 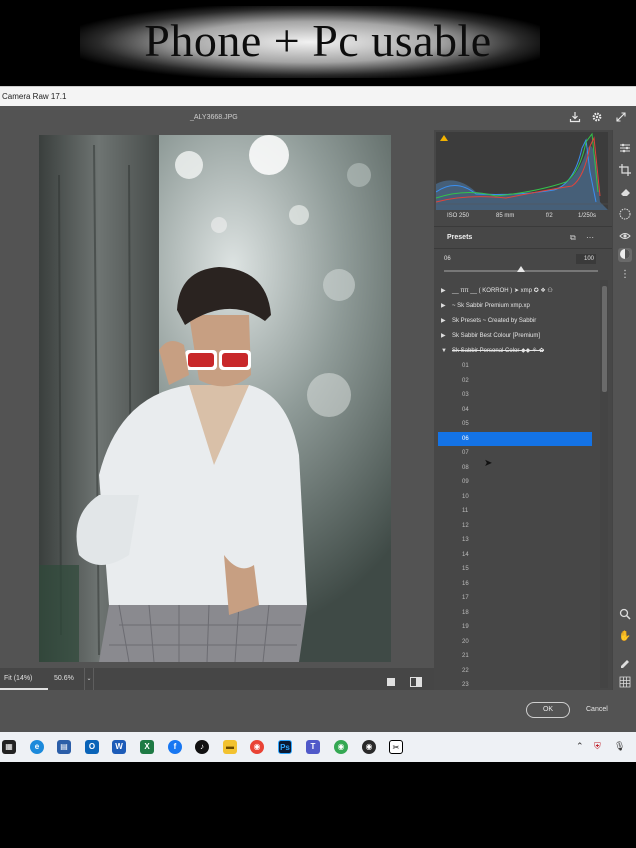 I want to click on preset-item: 06, so click(x=515, y=438).